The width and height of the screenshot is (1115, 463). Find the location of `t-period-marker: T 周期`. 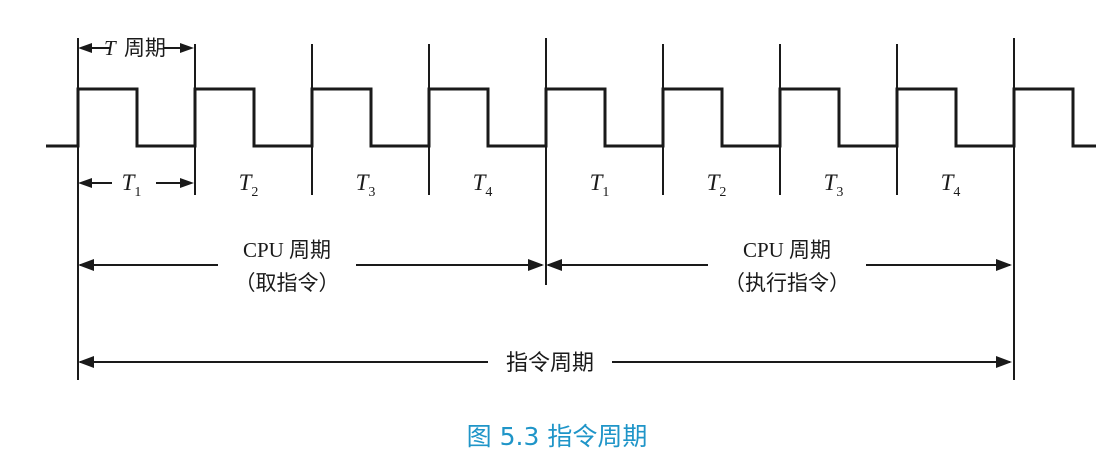

t-period-marker: T 周期 is located at coordinates (136, 48).